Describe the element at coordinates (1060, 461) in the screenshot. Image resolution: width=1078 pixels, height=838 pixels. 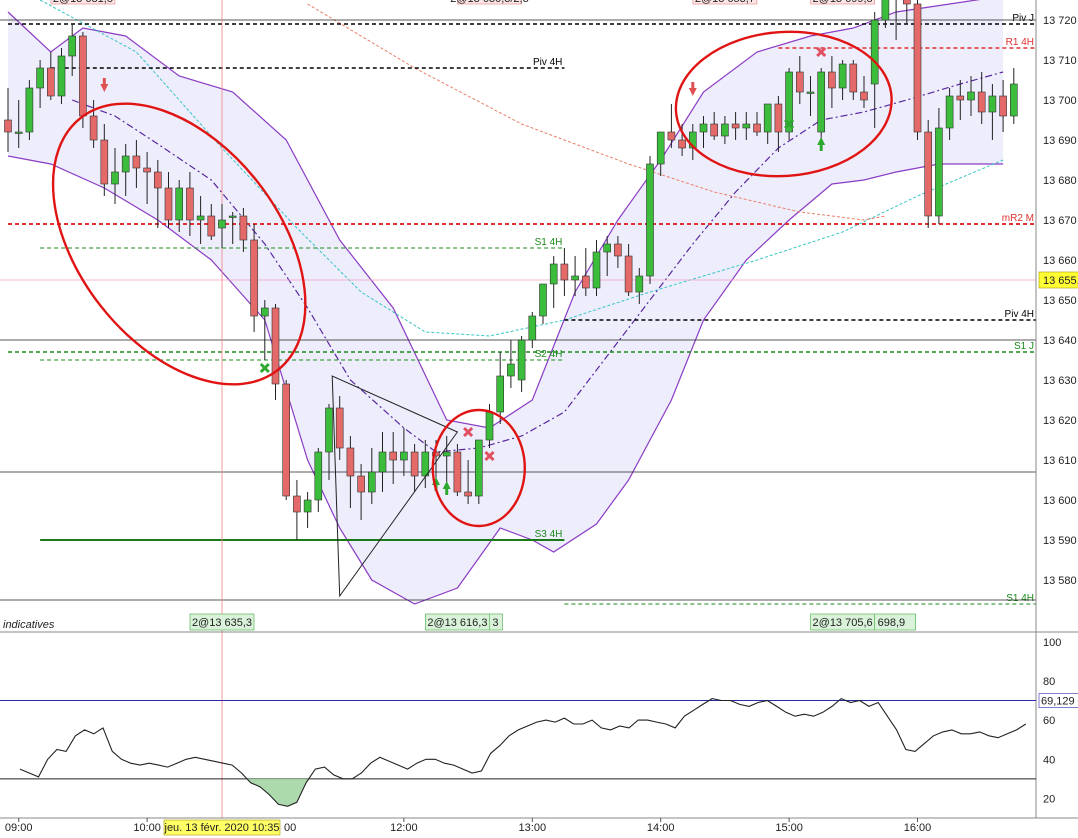
I see `price-tick-label: 13 610` at that location.